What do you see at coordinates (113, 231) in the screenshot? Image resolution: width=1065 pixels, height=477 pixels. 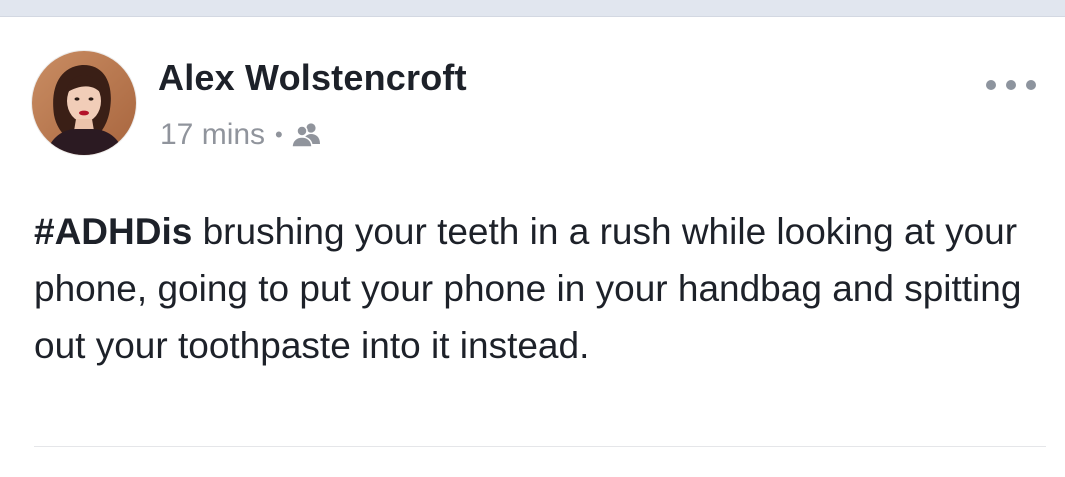 I see `hashtag-link: #ADHDis` at bounding box center [113, 231].